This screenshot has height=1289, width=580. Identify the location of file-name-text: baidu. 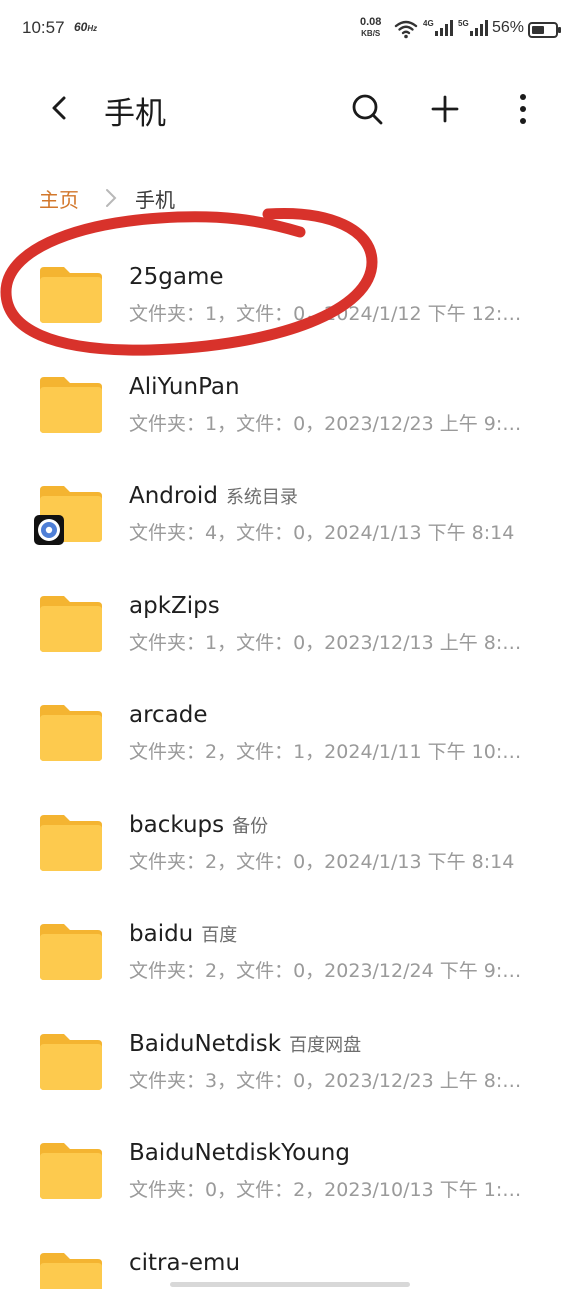
(161, 934).